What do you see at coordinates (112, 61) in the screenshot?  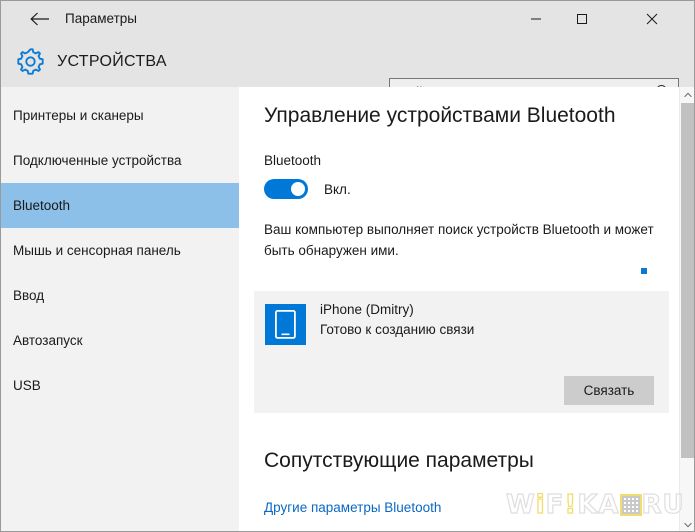 I see `page-title: УСТРОЙСТВА` at bounding box center [112, 61].